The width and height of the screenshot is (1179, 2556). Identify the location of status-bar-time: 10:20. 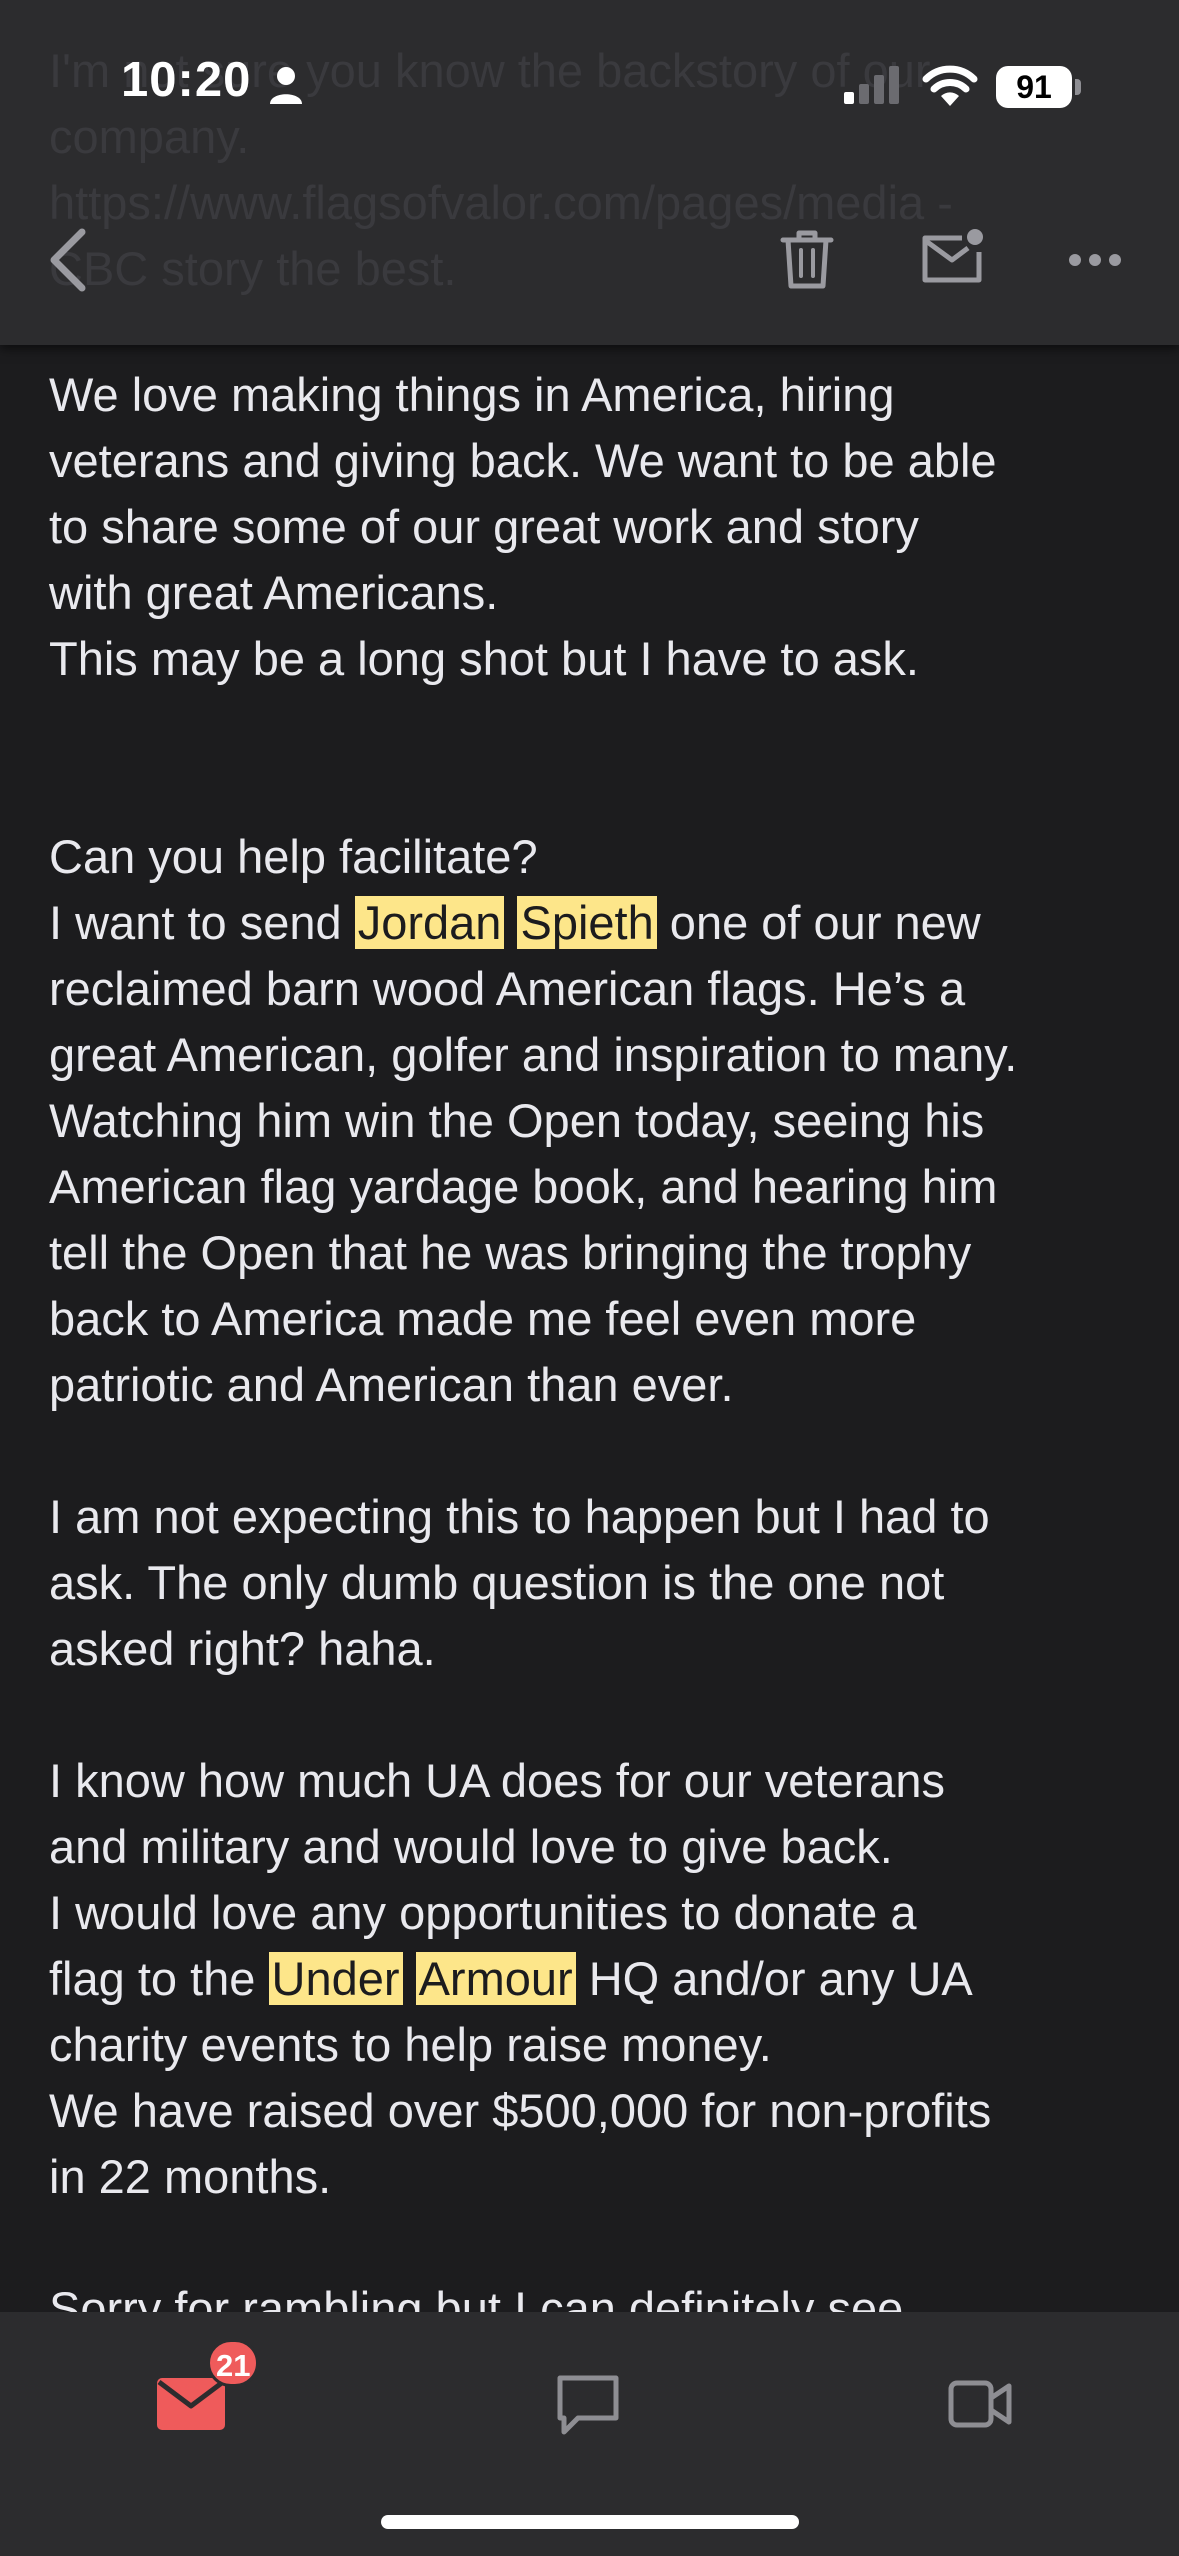
(186, 80).